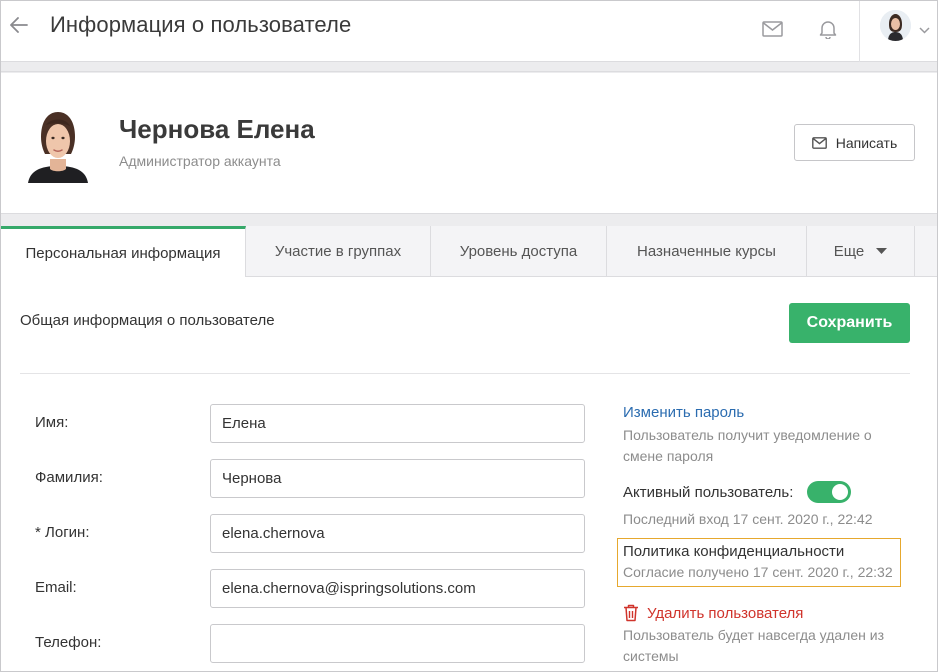 The width and height of the screenshot is (938, 672). I want to click on avatar-icon, so click(895, 25).